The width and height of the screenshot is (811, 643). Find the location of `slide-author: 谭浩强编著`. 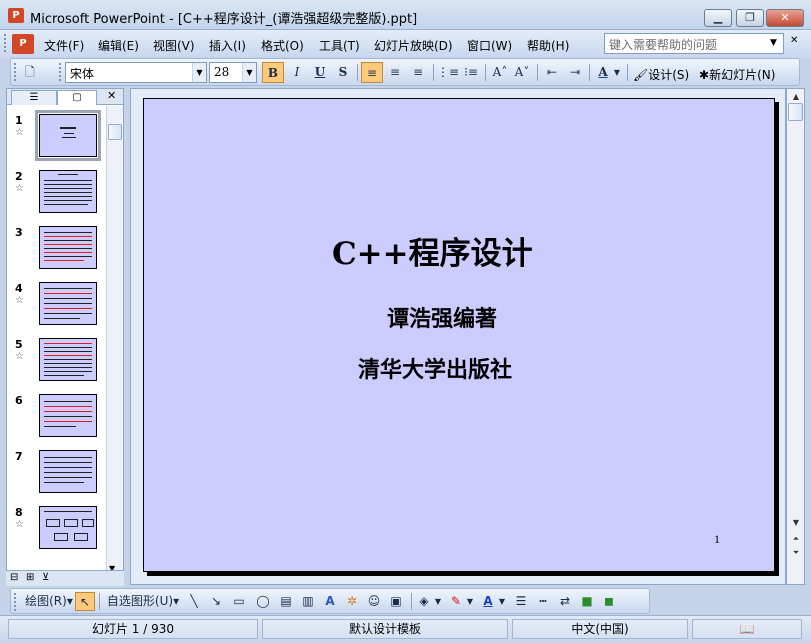

slide-author: 谭浩强编著 is located at coordinates (442, 317).